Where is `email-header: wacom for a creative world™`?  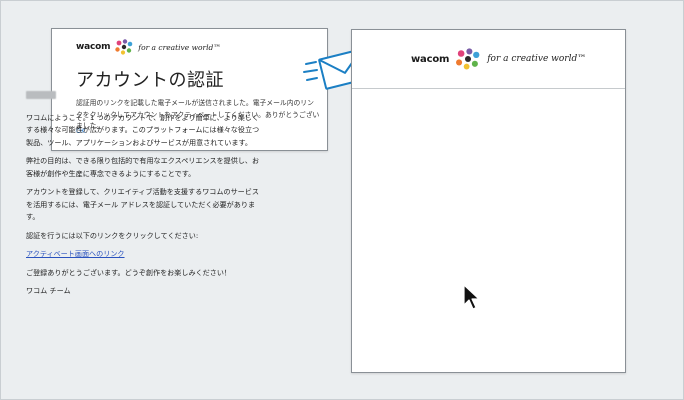
email-header: wacom for a creative world™ is located at coordinates (488, 59).